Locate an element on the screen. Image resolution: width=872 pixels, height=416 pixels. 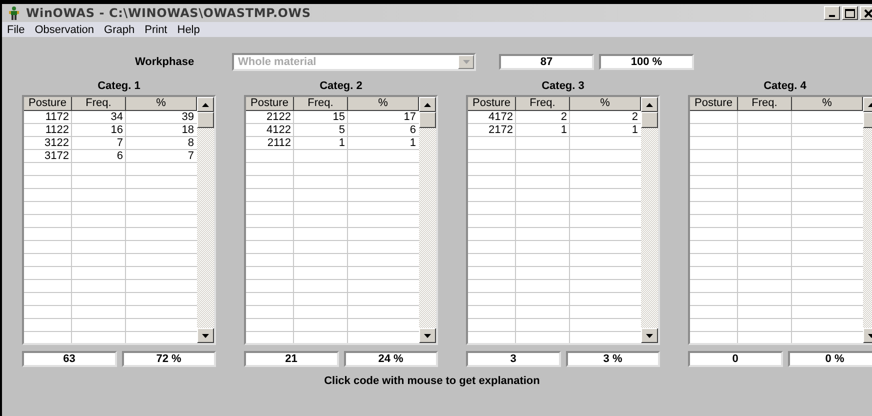
menu-item: Print is located at coordinates (156, 30).